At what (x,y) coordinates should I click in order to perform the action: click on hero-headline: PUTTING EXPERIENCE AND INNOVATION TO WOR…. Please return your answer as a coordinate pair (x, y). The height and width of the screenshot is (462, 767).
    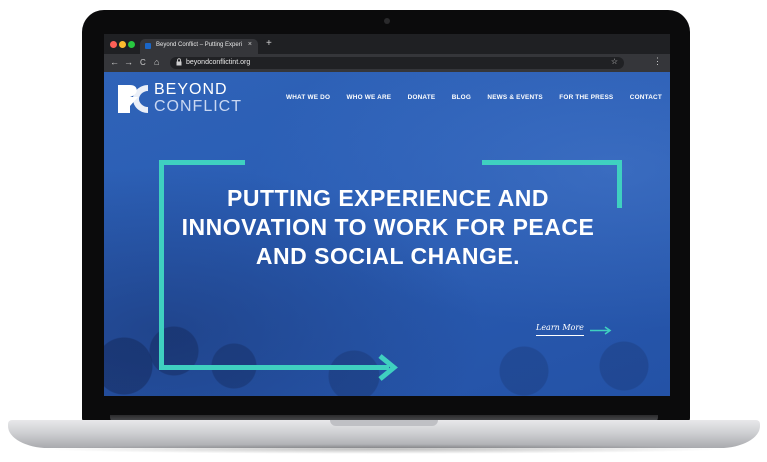
    Looking at the image, I should click on (388, 227).